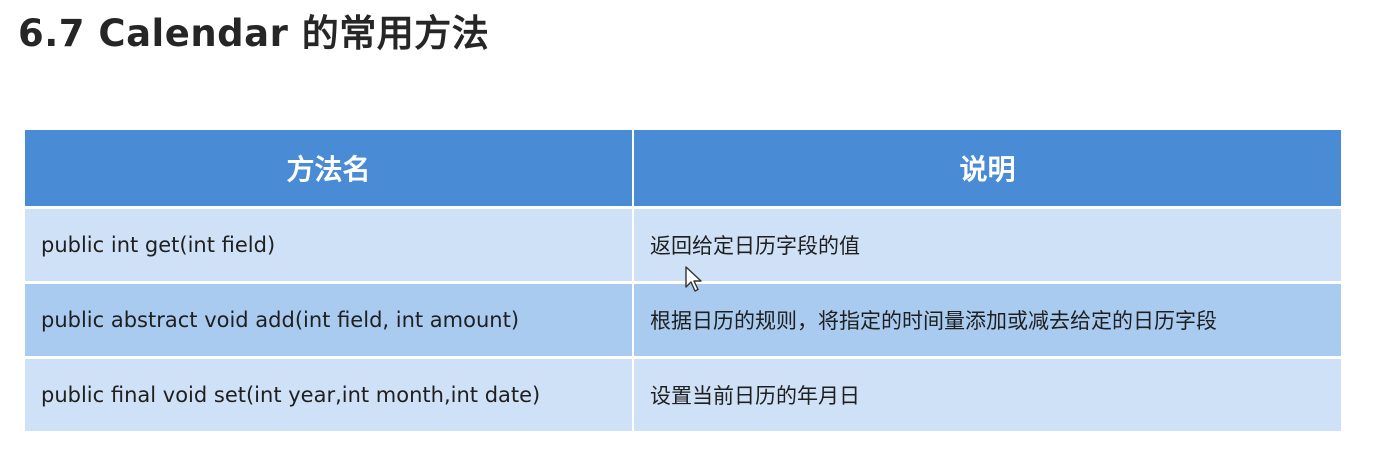 This screenshot has width=1383, height=452. What do you see at coordinates (254, 33) in the screenshot?
I see `page-title: 6.7 Calendar 的常用方法` at bounding box center [254, 33].